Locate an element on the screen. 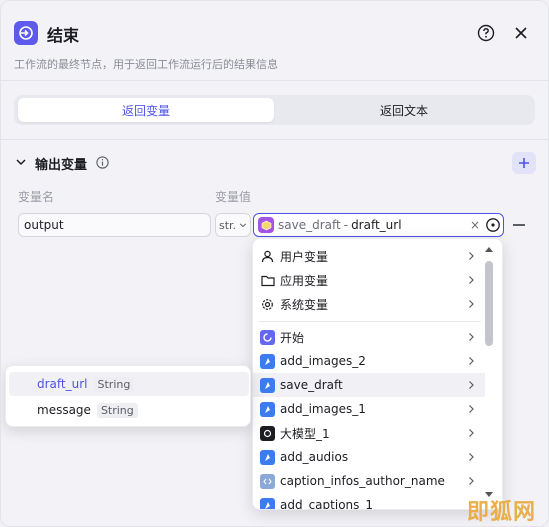  dropdown-item-label: save_draft is located at coordinates (311, 385).